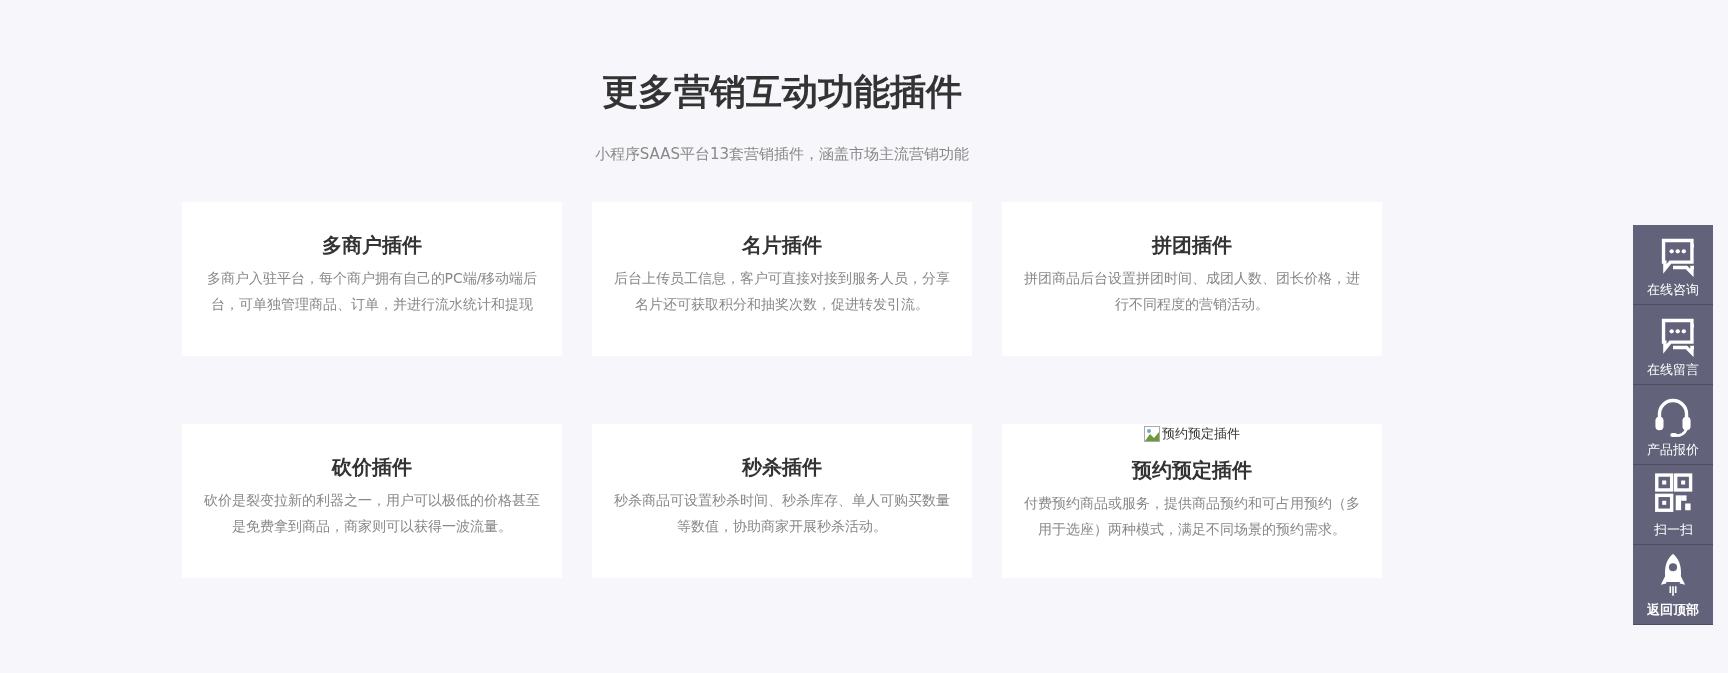 The width and height of the screenshot is (1728, 673). What do you see at coordinates (1673, 345) in the screenshot?
I see `sidebar-button: 在线留言` at bounding box center [1673, 345].